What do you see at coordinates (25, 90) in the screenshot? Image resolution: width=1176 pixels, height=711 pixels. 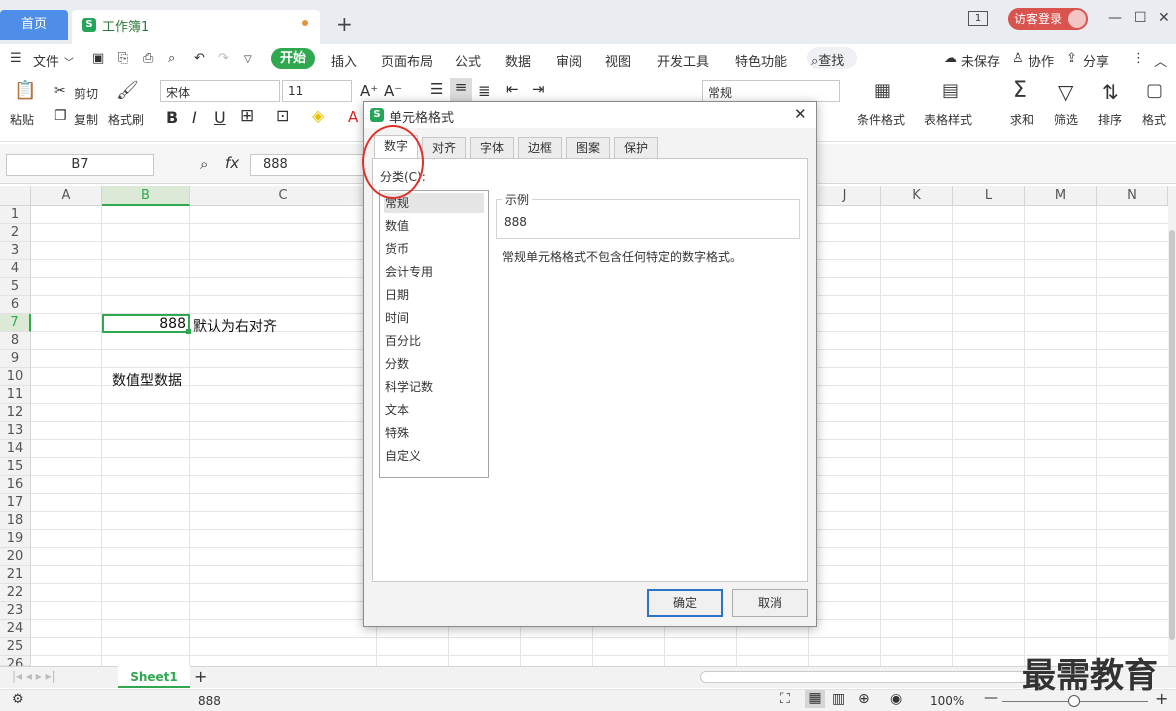 I see `paste-icon: 📋` at bounding box center [25, 90].